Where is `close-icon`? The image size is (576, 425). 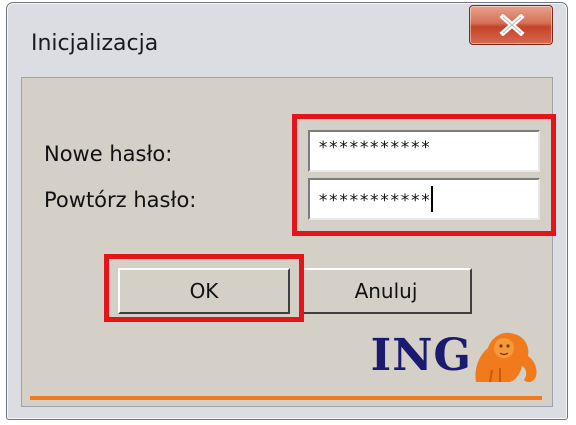
close-icon is located at coordinates (512, 25).